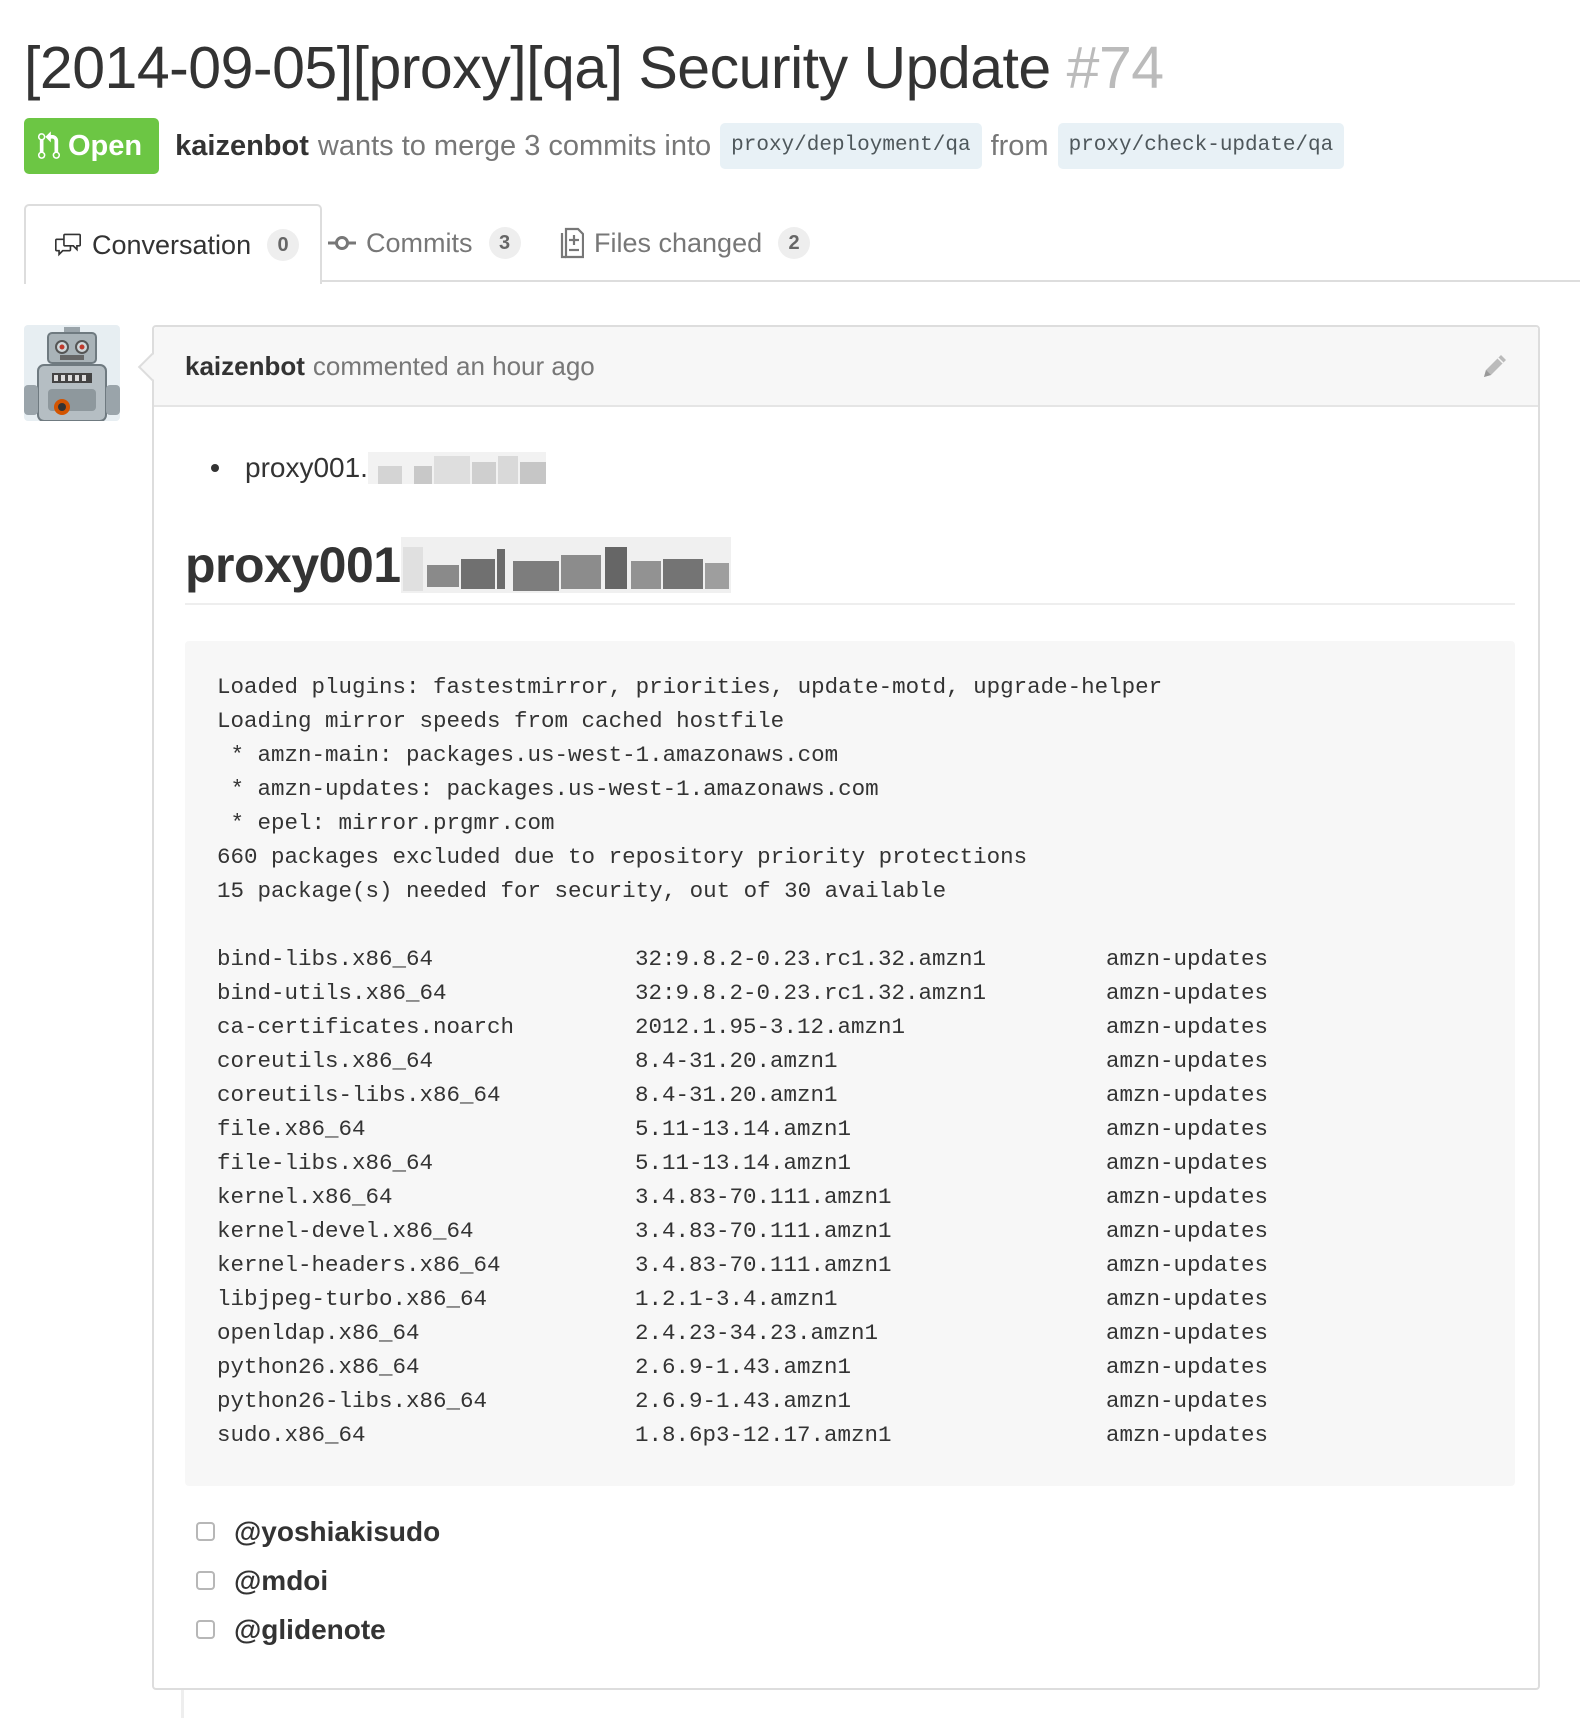 Image resolution: width=1580 pixels, height=1718 pixels. What do you see at coordinates (743, 1163) in the screenshot?
I see `package-version: 5.11-13.14.amzn1` at bounding box center [743, 1163].